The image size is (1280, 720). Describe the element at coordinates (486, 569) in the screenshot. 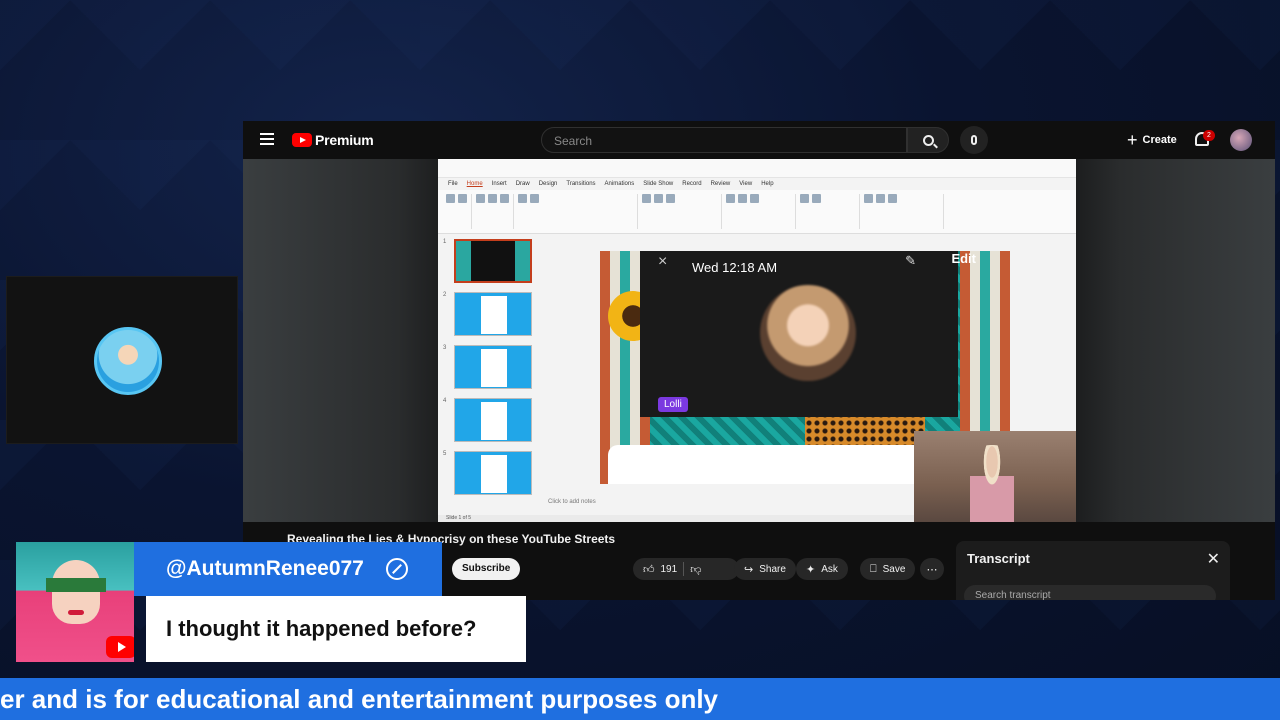

I see `subscribe-button: Subscribe` at that location.